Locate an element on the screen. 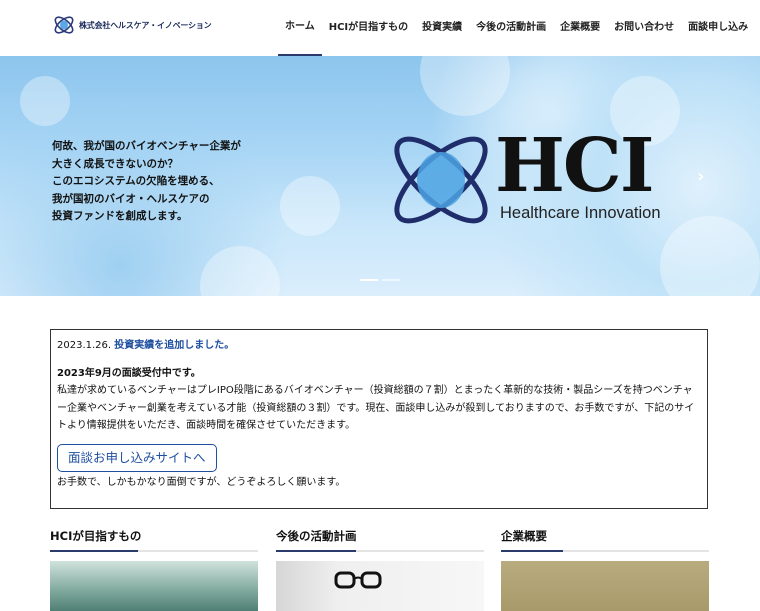  hci-logo-letters: HCI is located at coordinates (574, 166).